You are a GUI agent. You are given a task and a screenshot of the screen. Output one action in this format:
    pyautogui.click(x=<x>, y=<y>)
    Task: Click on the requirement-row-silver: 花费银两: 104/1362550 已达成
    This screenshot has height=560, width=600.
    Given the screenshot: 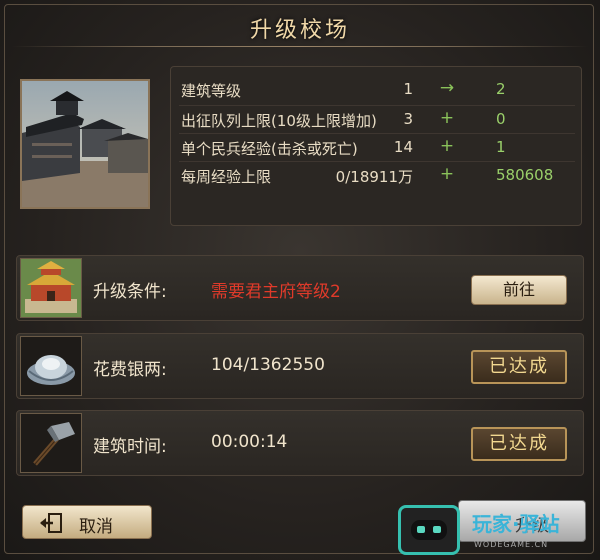 What is the action you would take?
    pyautogui.click(x=300, y=366)
    